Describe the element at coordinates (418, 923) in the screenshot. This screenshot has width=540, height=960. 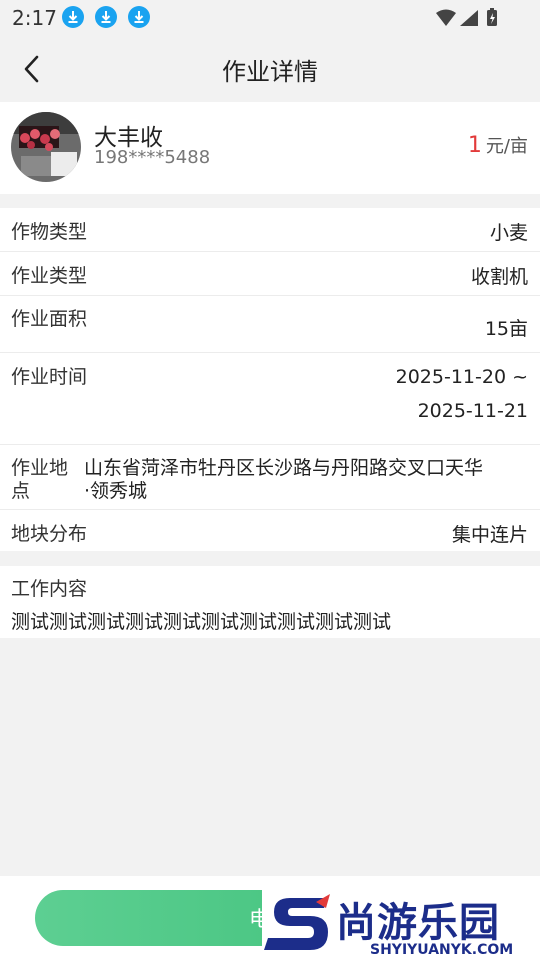
I see `watermark-text-cn: 尚游乐园` at that location.